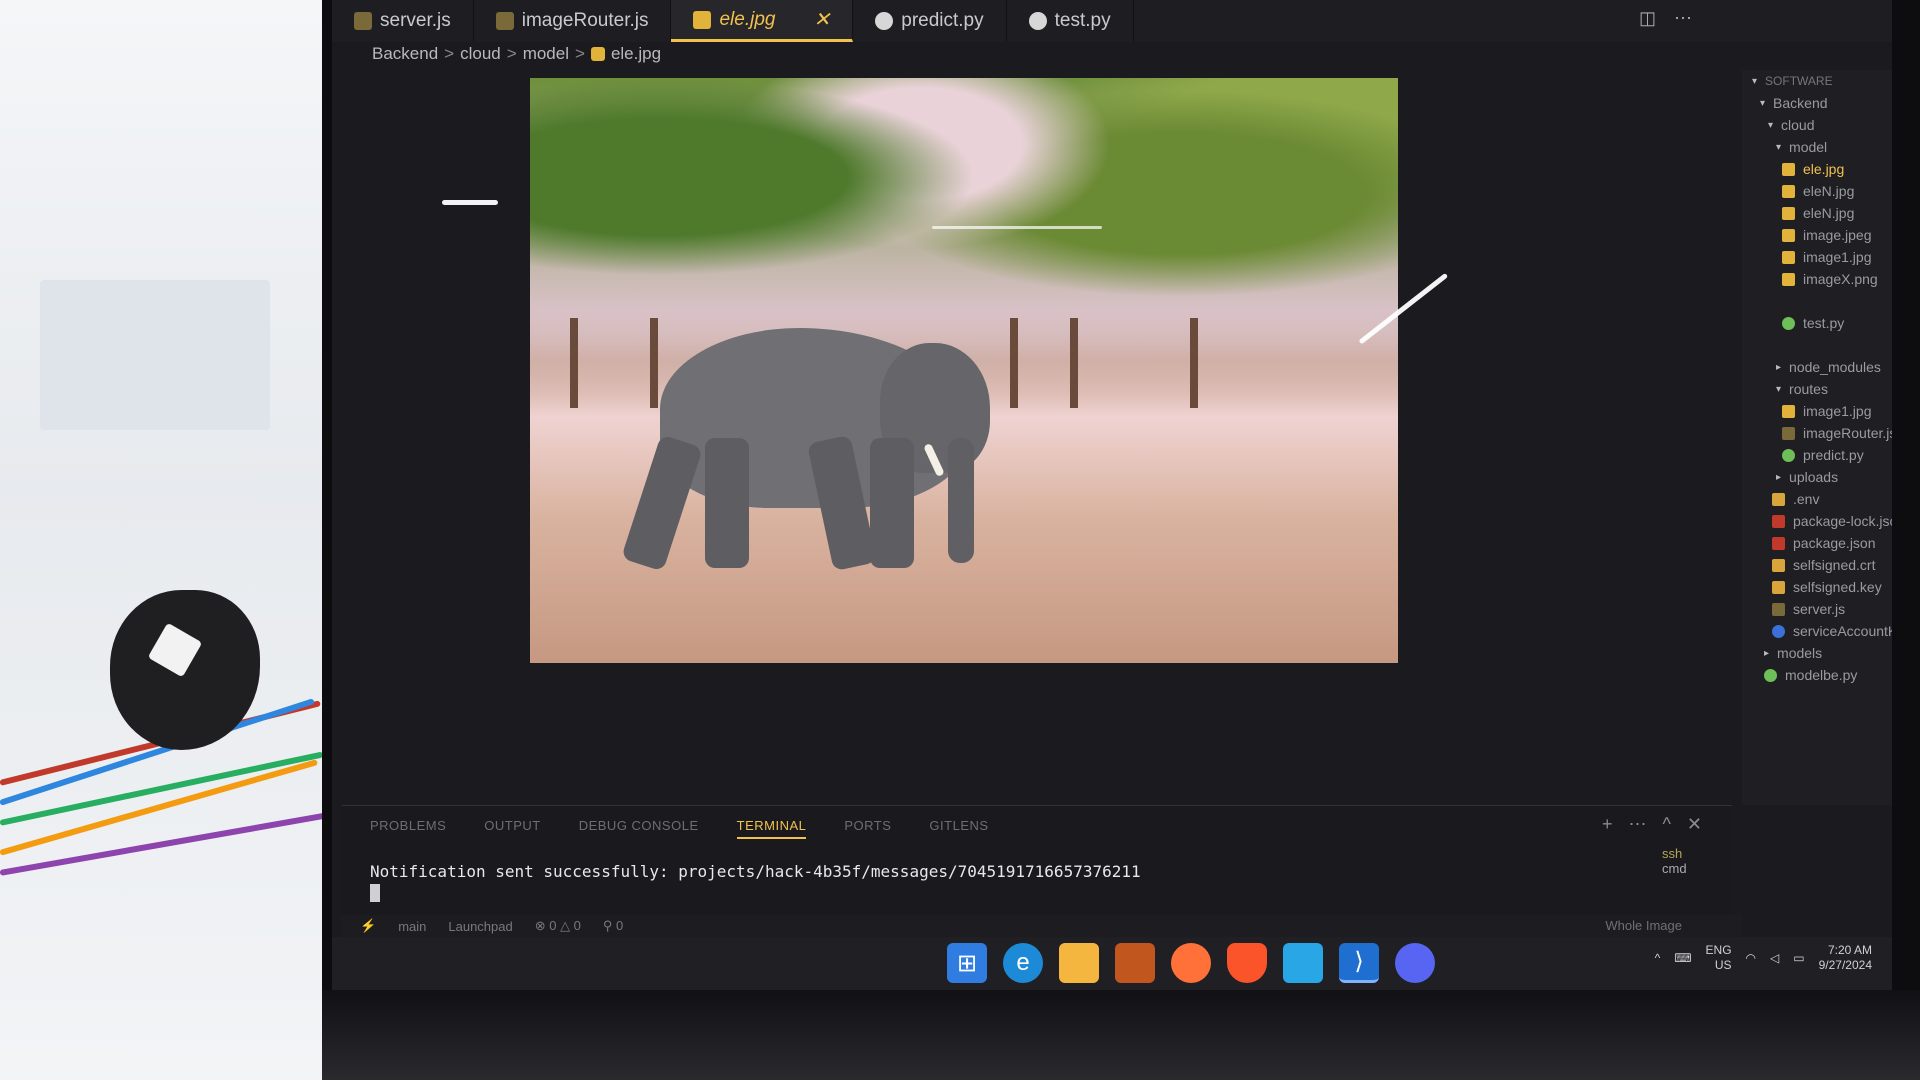  I want to click on volume-icon: ◁, so click(1774, 958).